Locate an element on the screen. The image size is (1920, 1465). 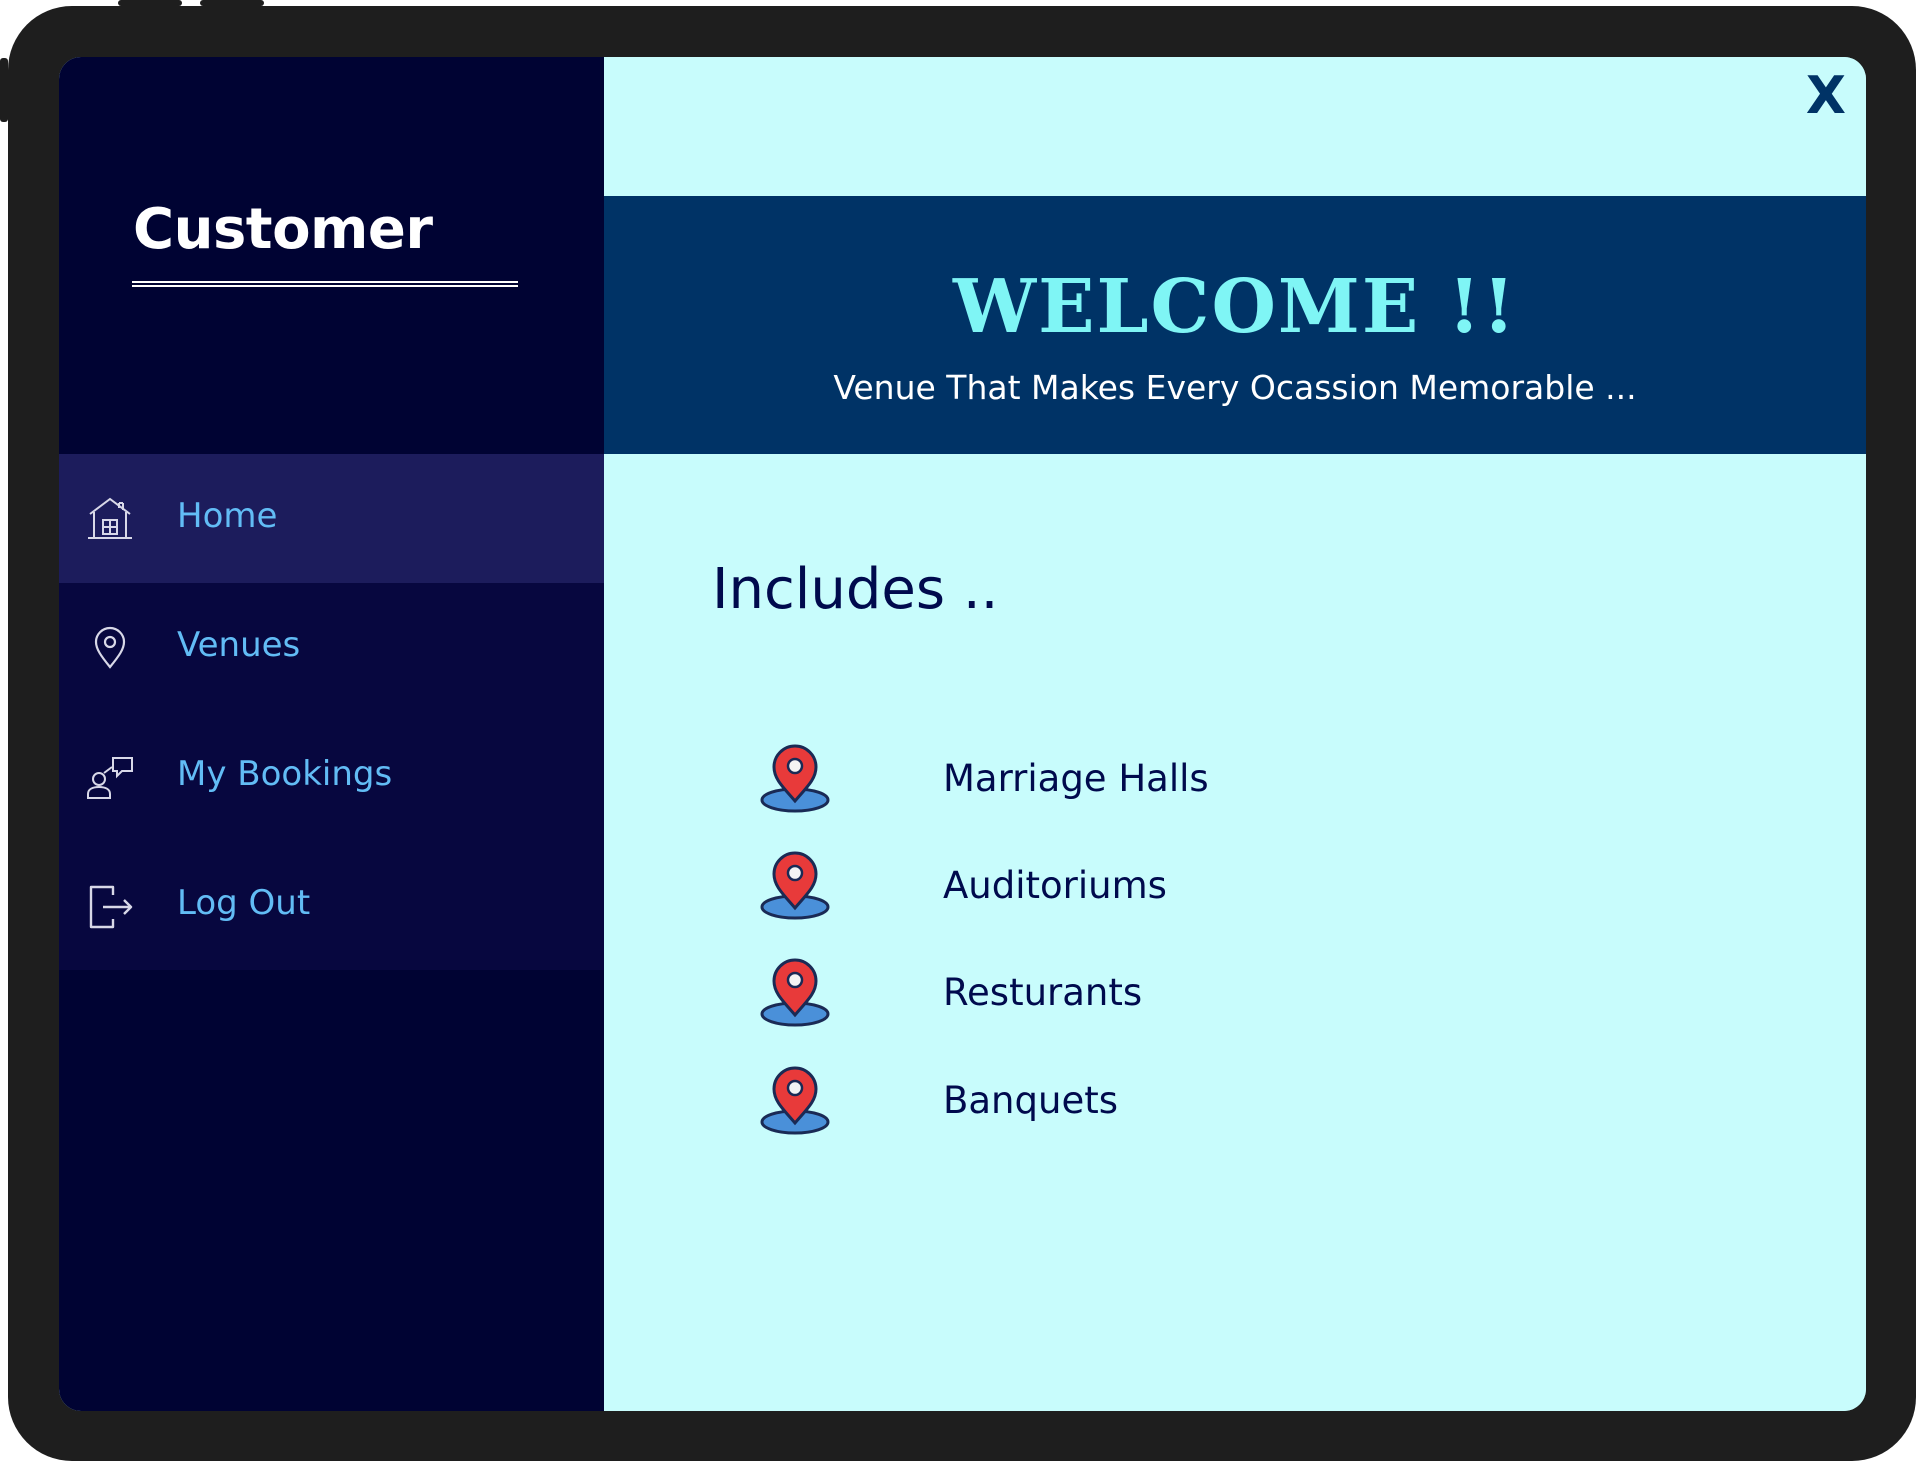
home-icon is located at coordinates (110, 519).